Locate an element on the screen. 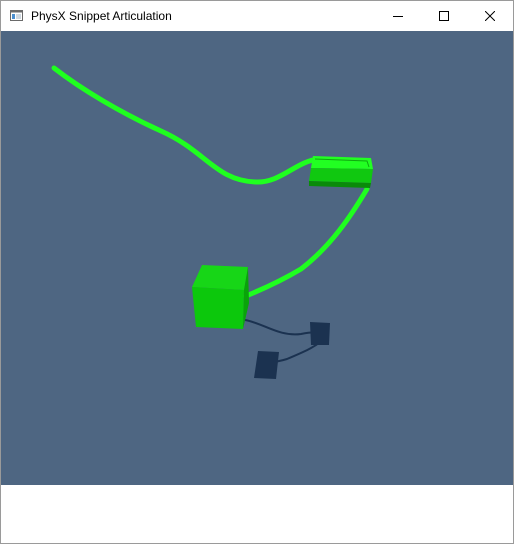 The image size is (514, 544). maximize-button is located at coordinates (444, 16).